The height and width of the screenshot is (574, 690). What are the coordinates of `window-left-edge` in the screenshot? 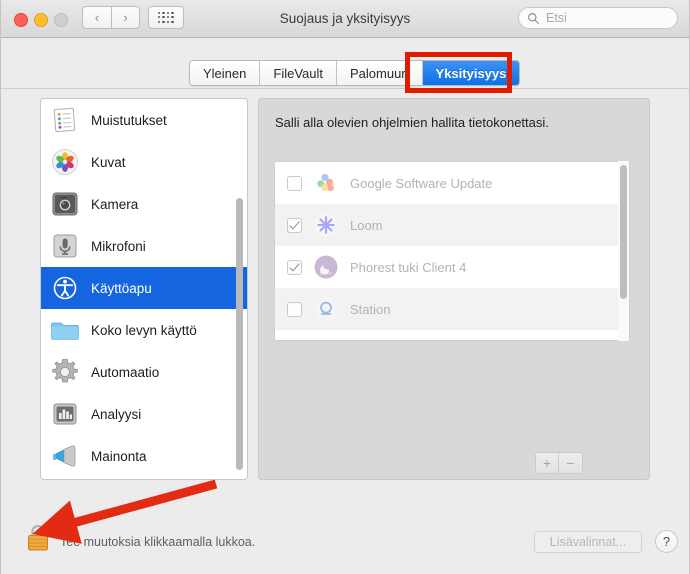 It's located at (0, 287).